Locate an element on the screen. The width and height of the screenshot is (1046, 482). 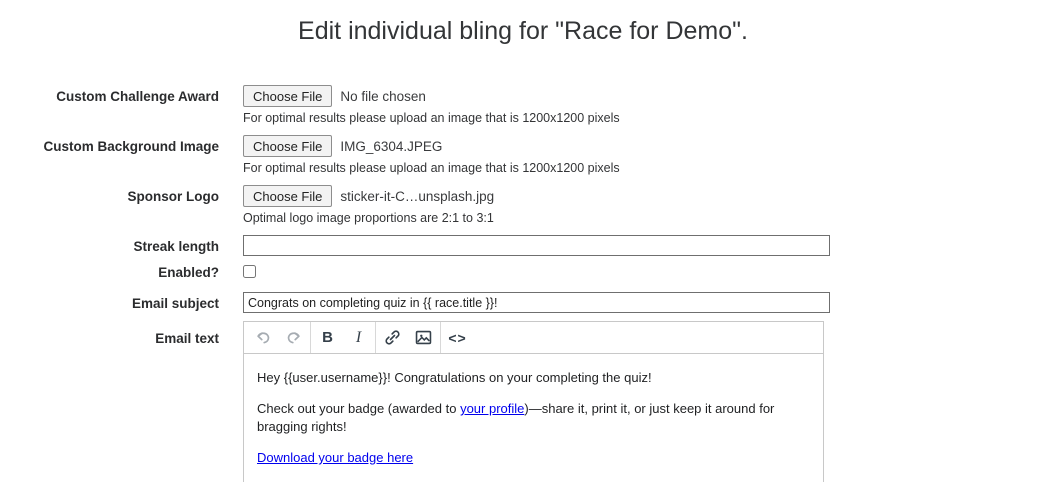
enabled-checkbox is located at coordinates (249, 271).